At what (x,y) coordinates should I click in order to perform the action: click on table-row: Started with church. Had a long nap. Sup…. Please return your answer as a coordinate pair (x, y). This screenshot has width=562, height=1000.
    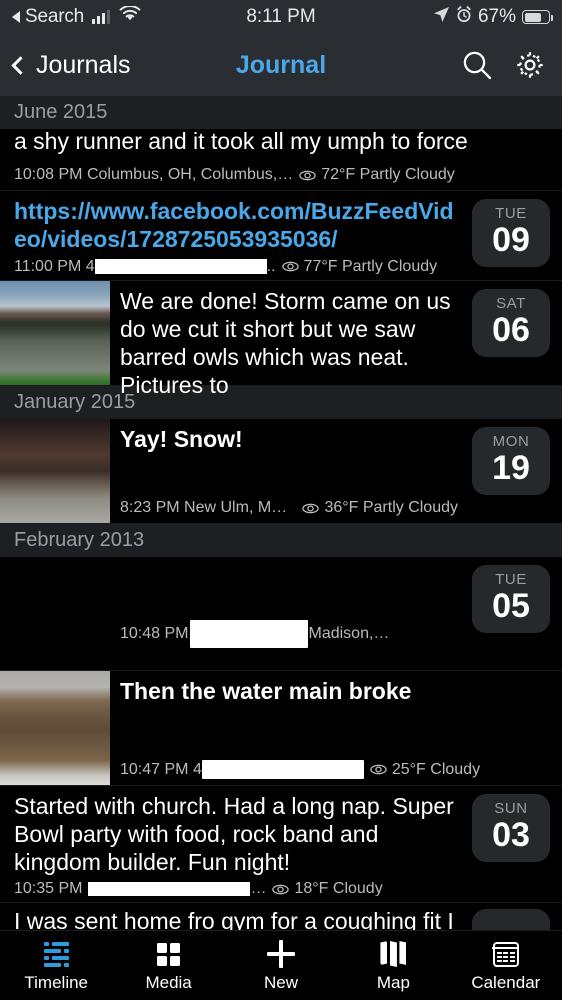
    Looking at the image, I should click on (281, 844).